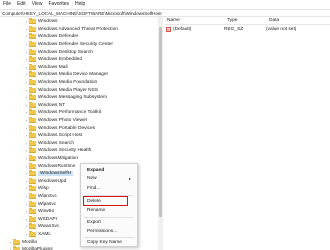 The height and width of the screenshot is (250, 330). Describe the element at coordinates (58, 159) in the screenshot. I see `tree-item-label: WindowsMitigation` at that location.